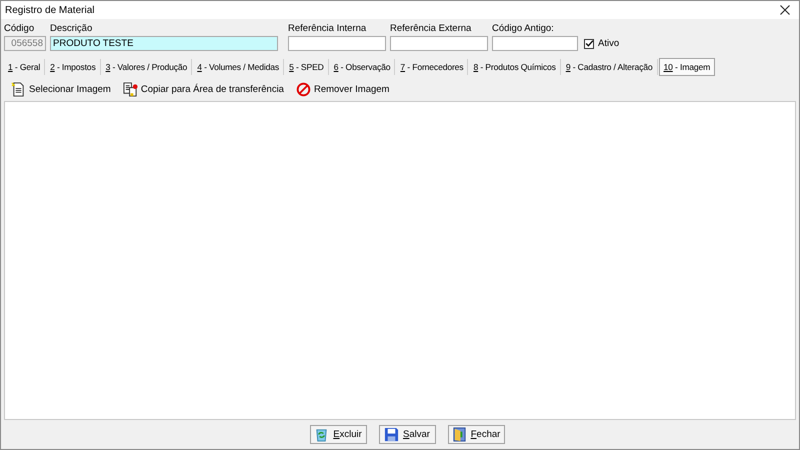 Image resolution: width=800 pixels, height=450 pixels. Describe the element at coordinates (303, 89) in the screenshot. I see `prohibited-icon` at that location.